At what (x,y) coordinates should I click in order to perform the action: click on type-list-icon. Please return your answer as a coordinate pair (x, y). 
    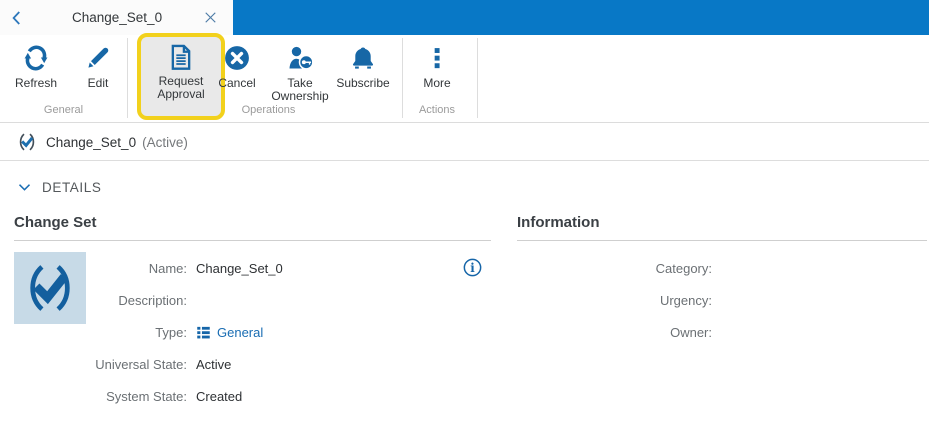
    Looking at the image, I should click on (203, 332).